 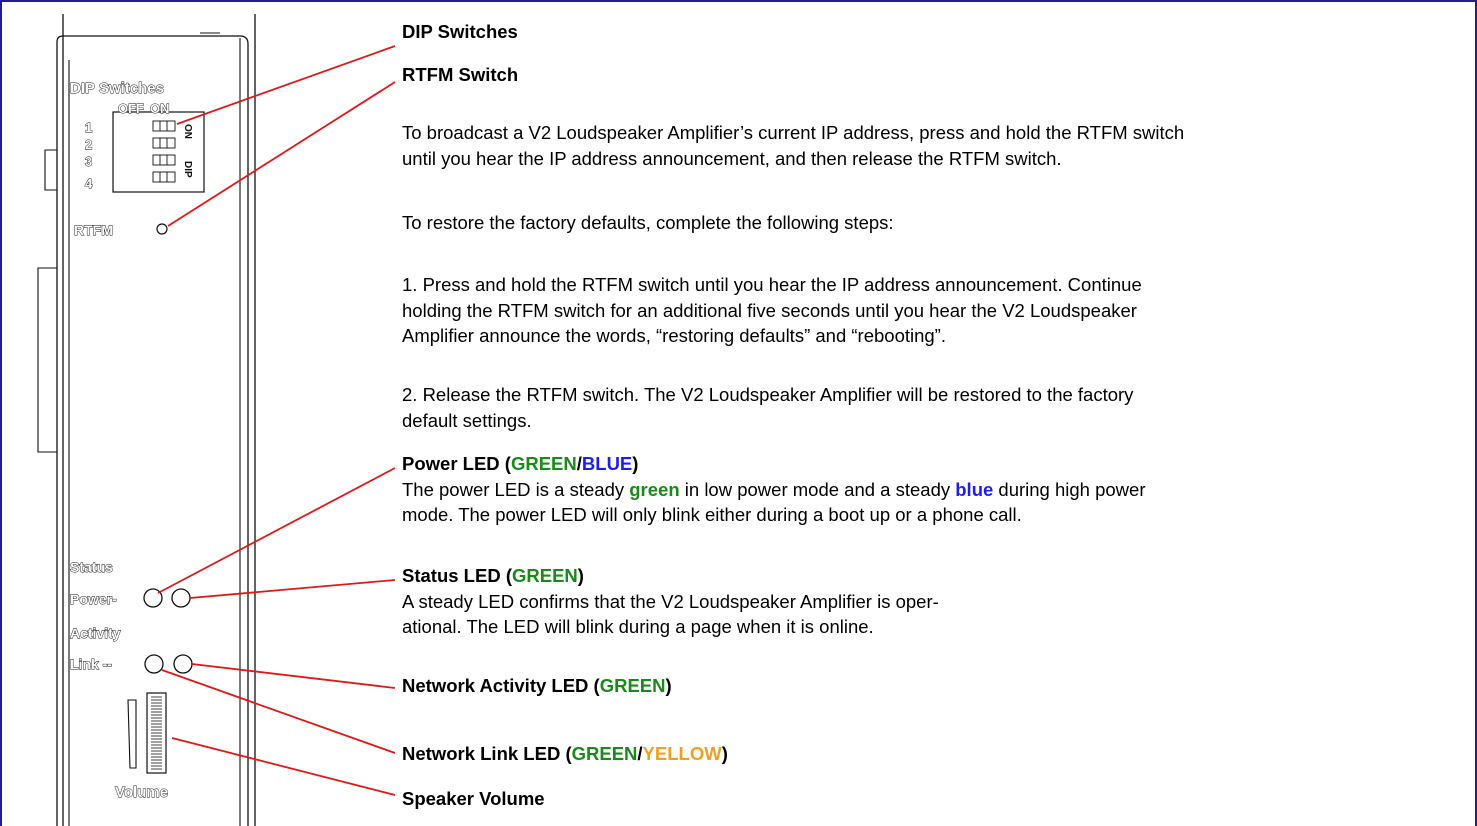 What do you see at coordinates (181, 598) in the screenshot?
I see `status-led` at bounding box center [181, 598].